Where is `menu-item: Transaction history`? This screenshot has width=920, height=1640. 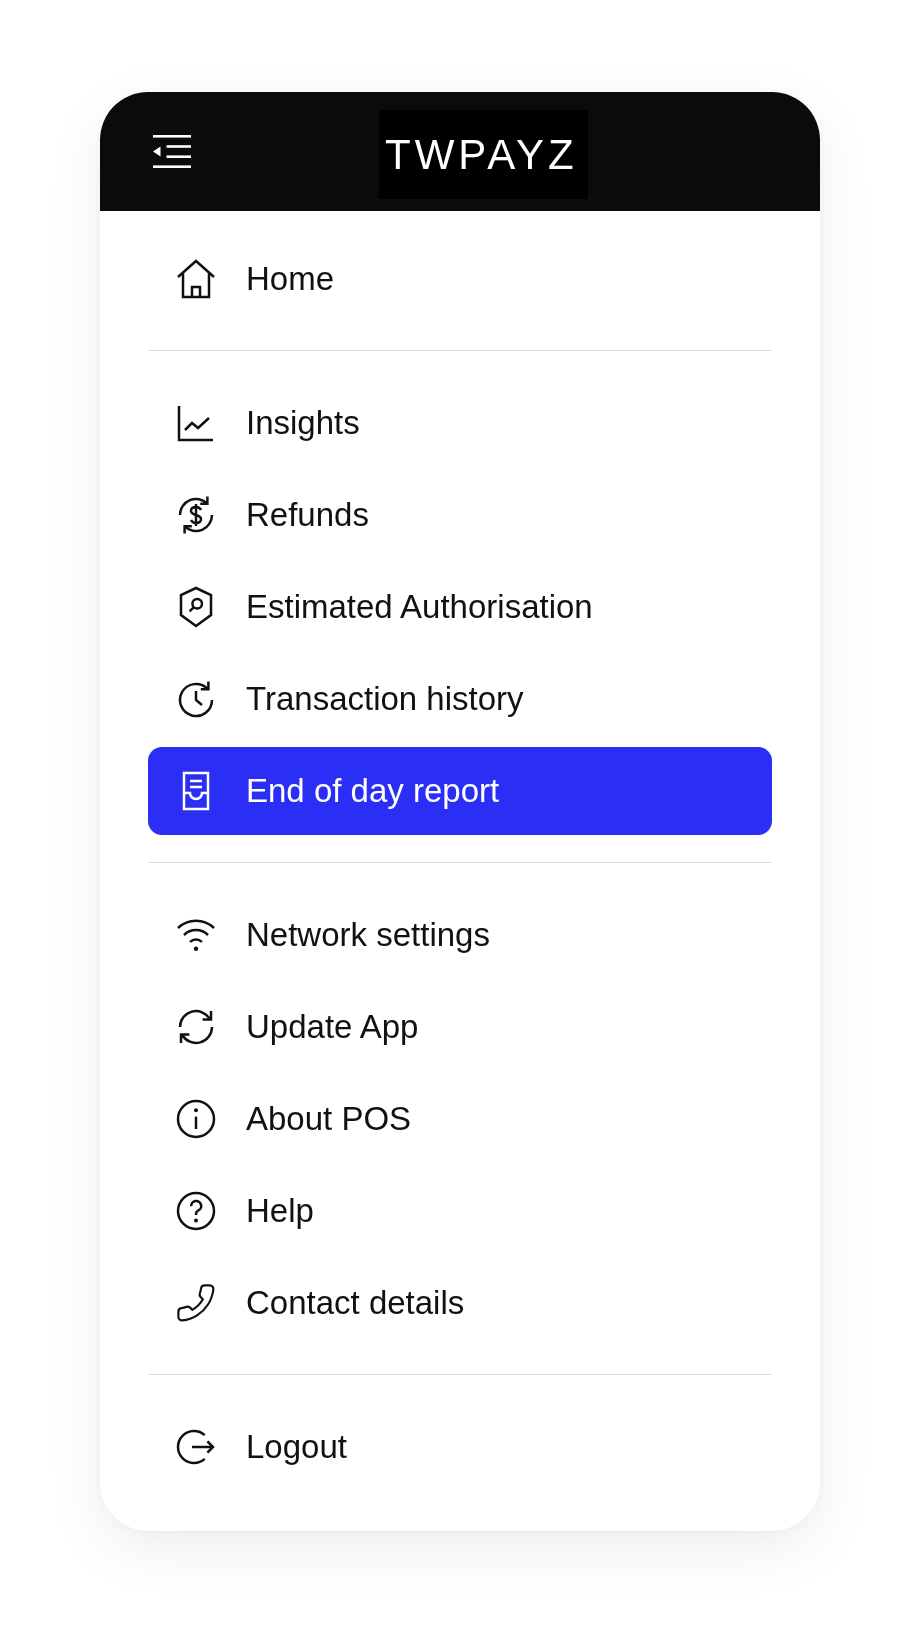 menu-item: Transaction history is located at coordinates (460, 699).